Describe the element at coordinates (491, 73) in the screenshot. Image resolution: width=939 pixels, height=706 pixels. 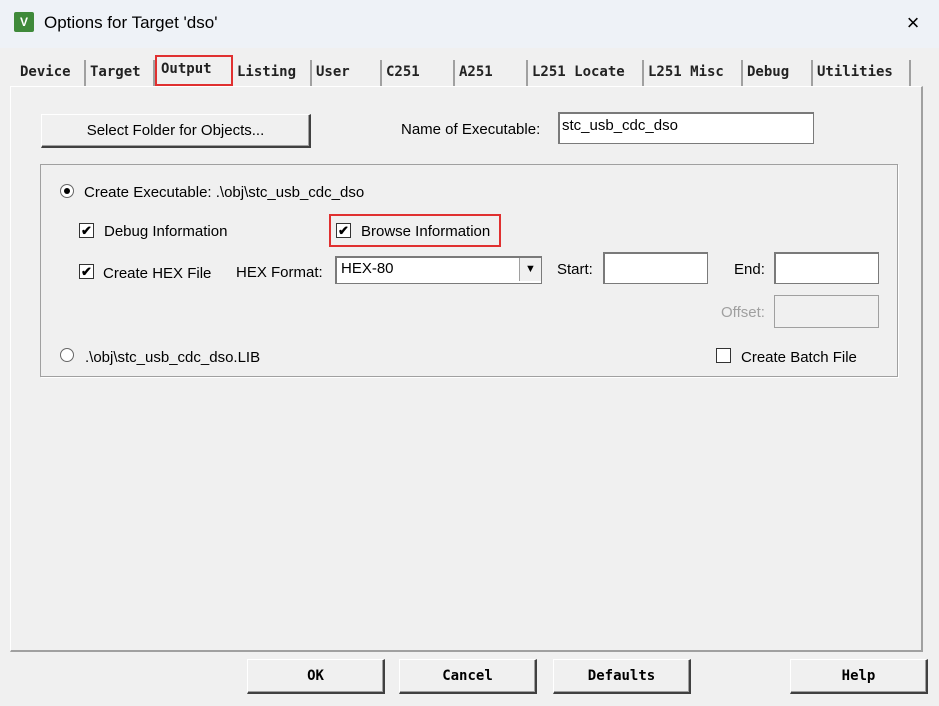
I see `tab-a251: A251` at that location.